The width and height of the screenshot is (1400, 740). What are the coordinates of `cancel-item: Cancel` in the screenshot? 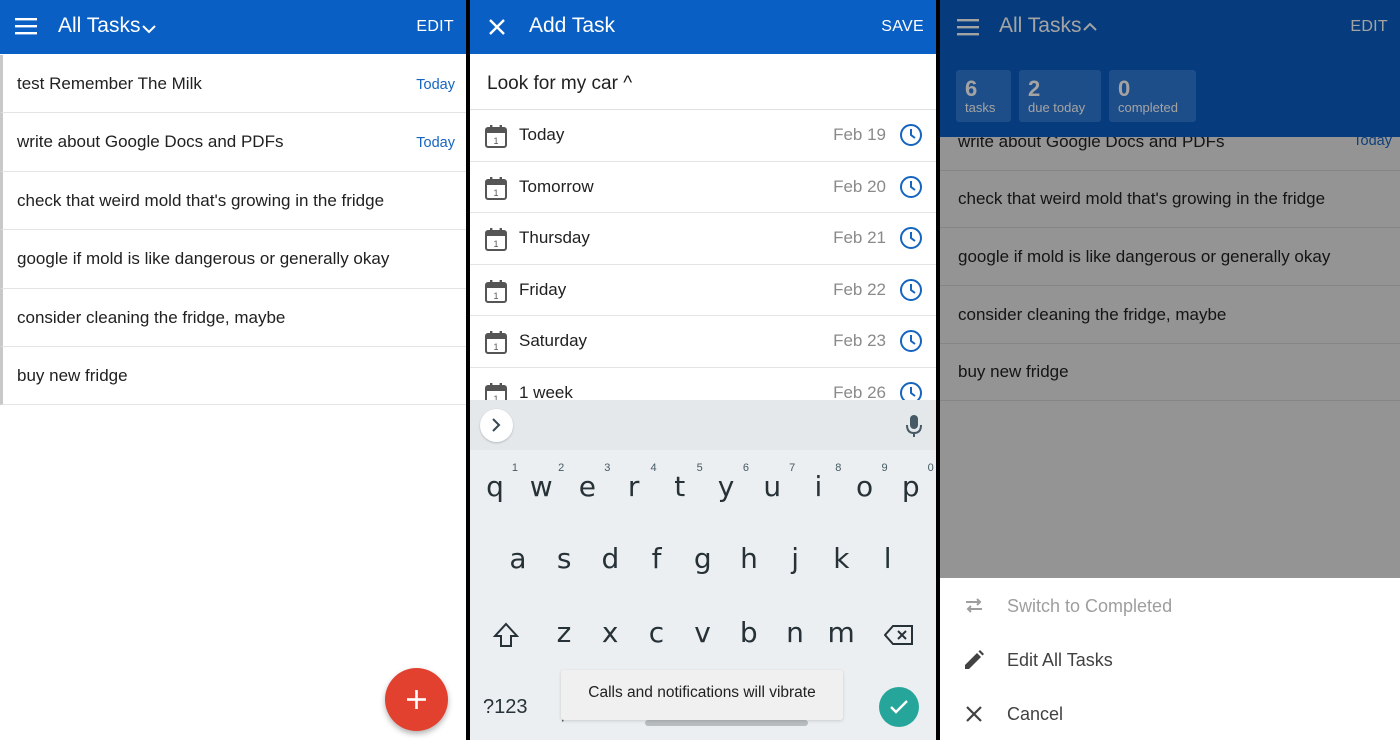 It's located at (1170, 713).